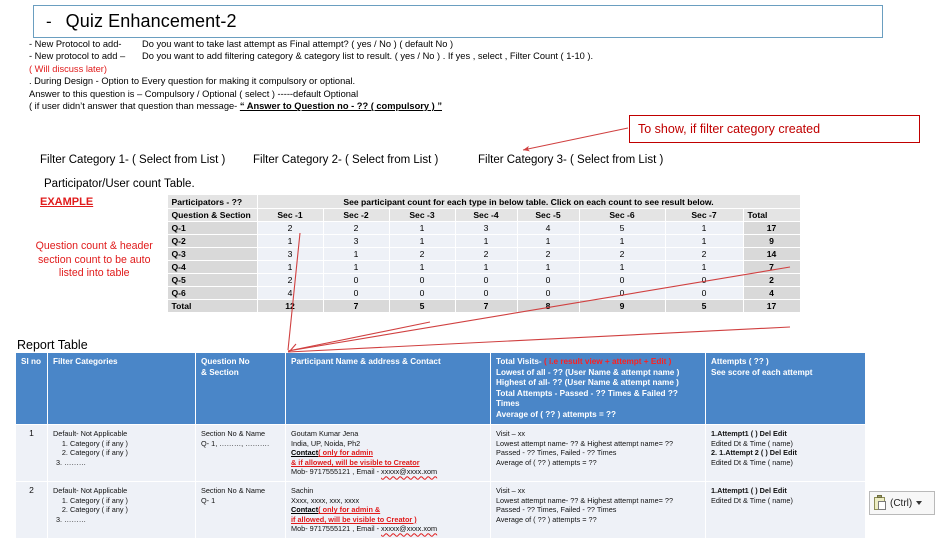 The width and height of the screenshot is (949, 539). What do you see at coordinates (409, 529) in the screenshot?
I see `row-2-email: xxxxx@xxxx.xom` at bounding box center [409, 529].